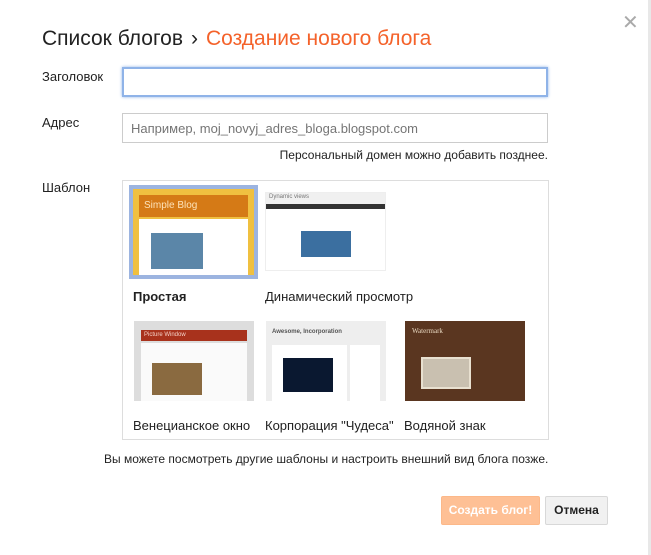  I want to click on breadcrumb: Список блогов › Создание нового блога, so click(236, 39).